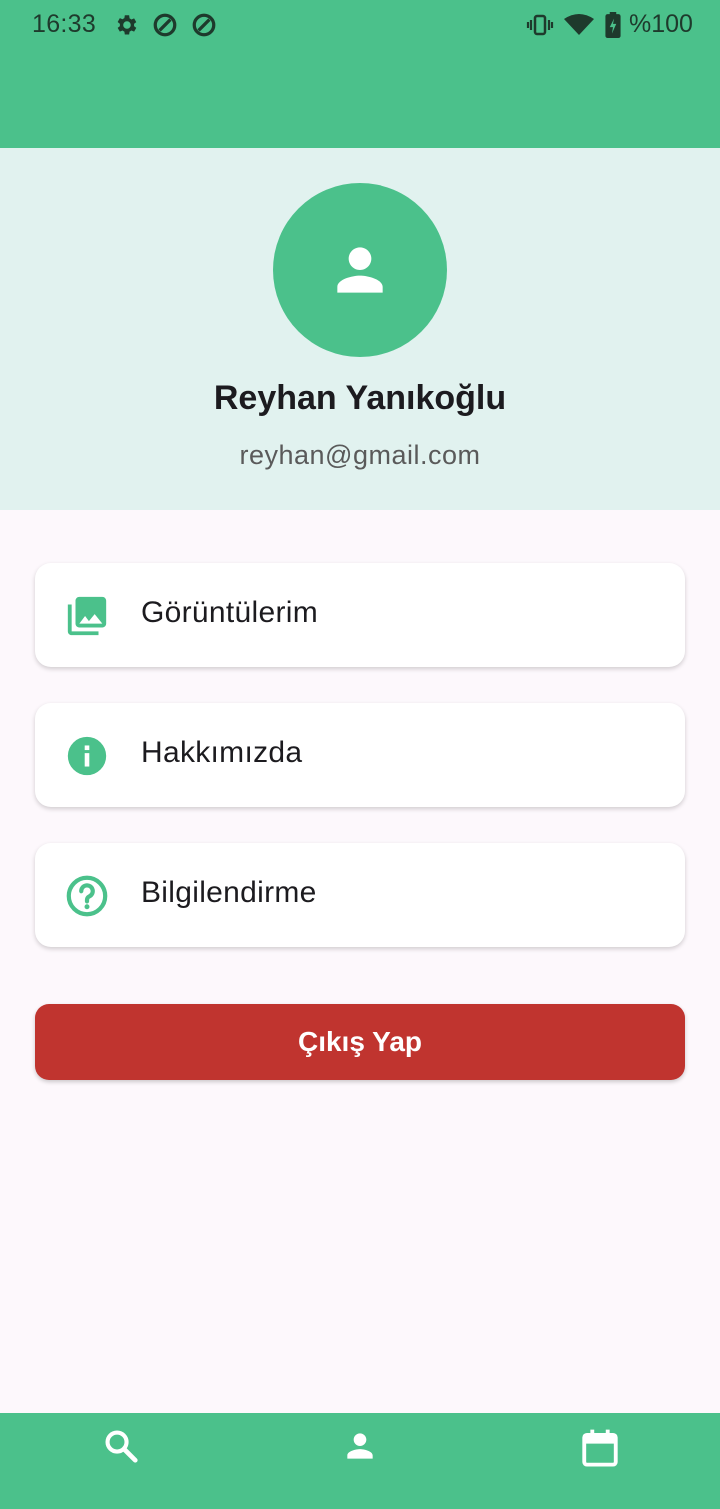 The height and width of the screenshot is (1509, 720). Describe the element at coordinates (64, 24) in the screenshot. I see `status-time: 16:33` at that location.